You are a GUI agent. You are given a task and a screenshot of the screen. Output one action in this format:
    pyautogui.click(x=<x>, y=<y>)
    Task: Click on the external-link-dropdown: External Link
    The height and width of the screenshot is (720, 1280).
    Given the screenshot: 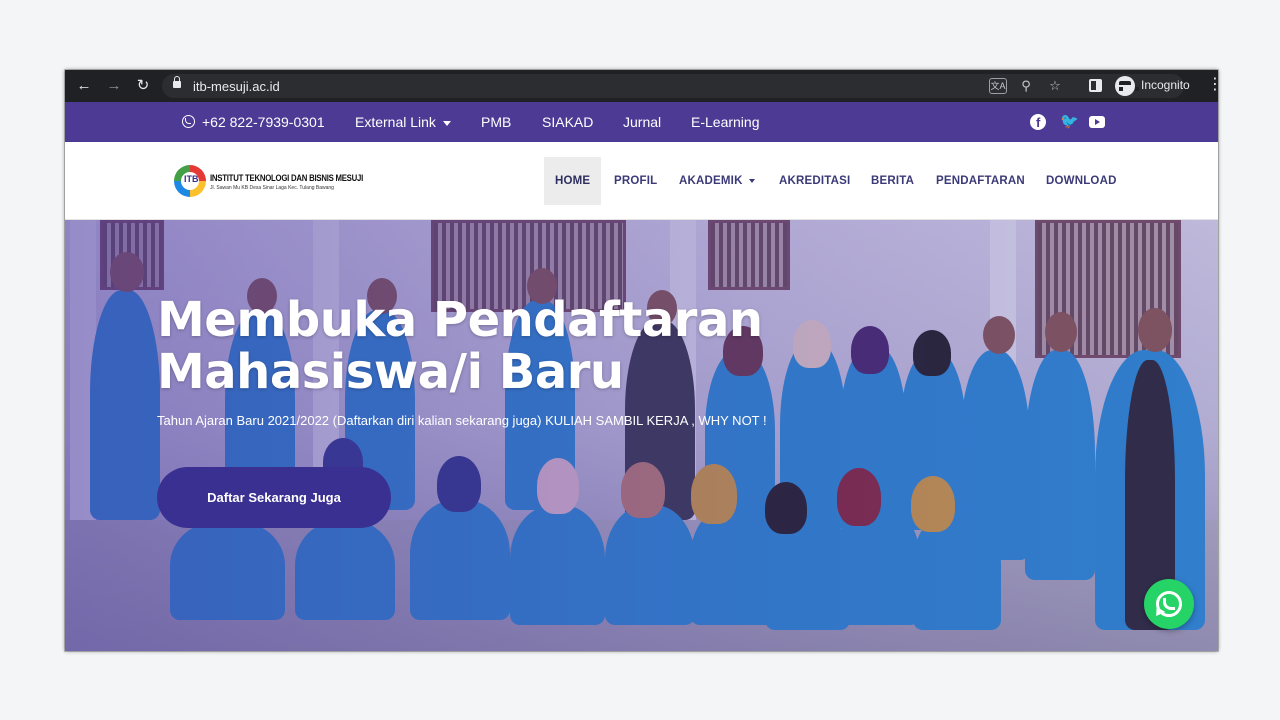 What is the action you would take?
    pyautogui.click(x=403, y=122)
    